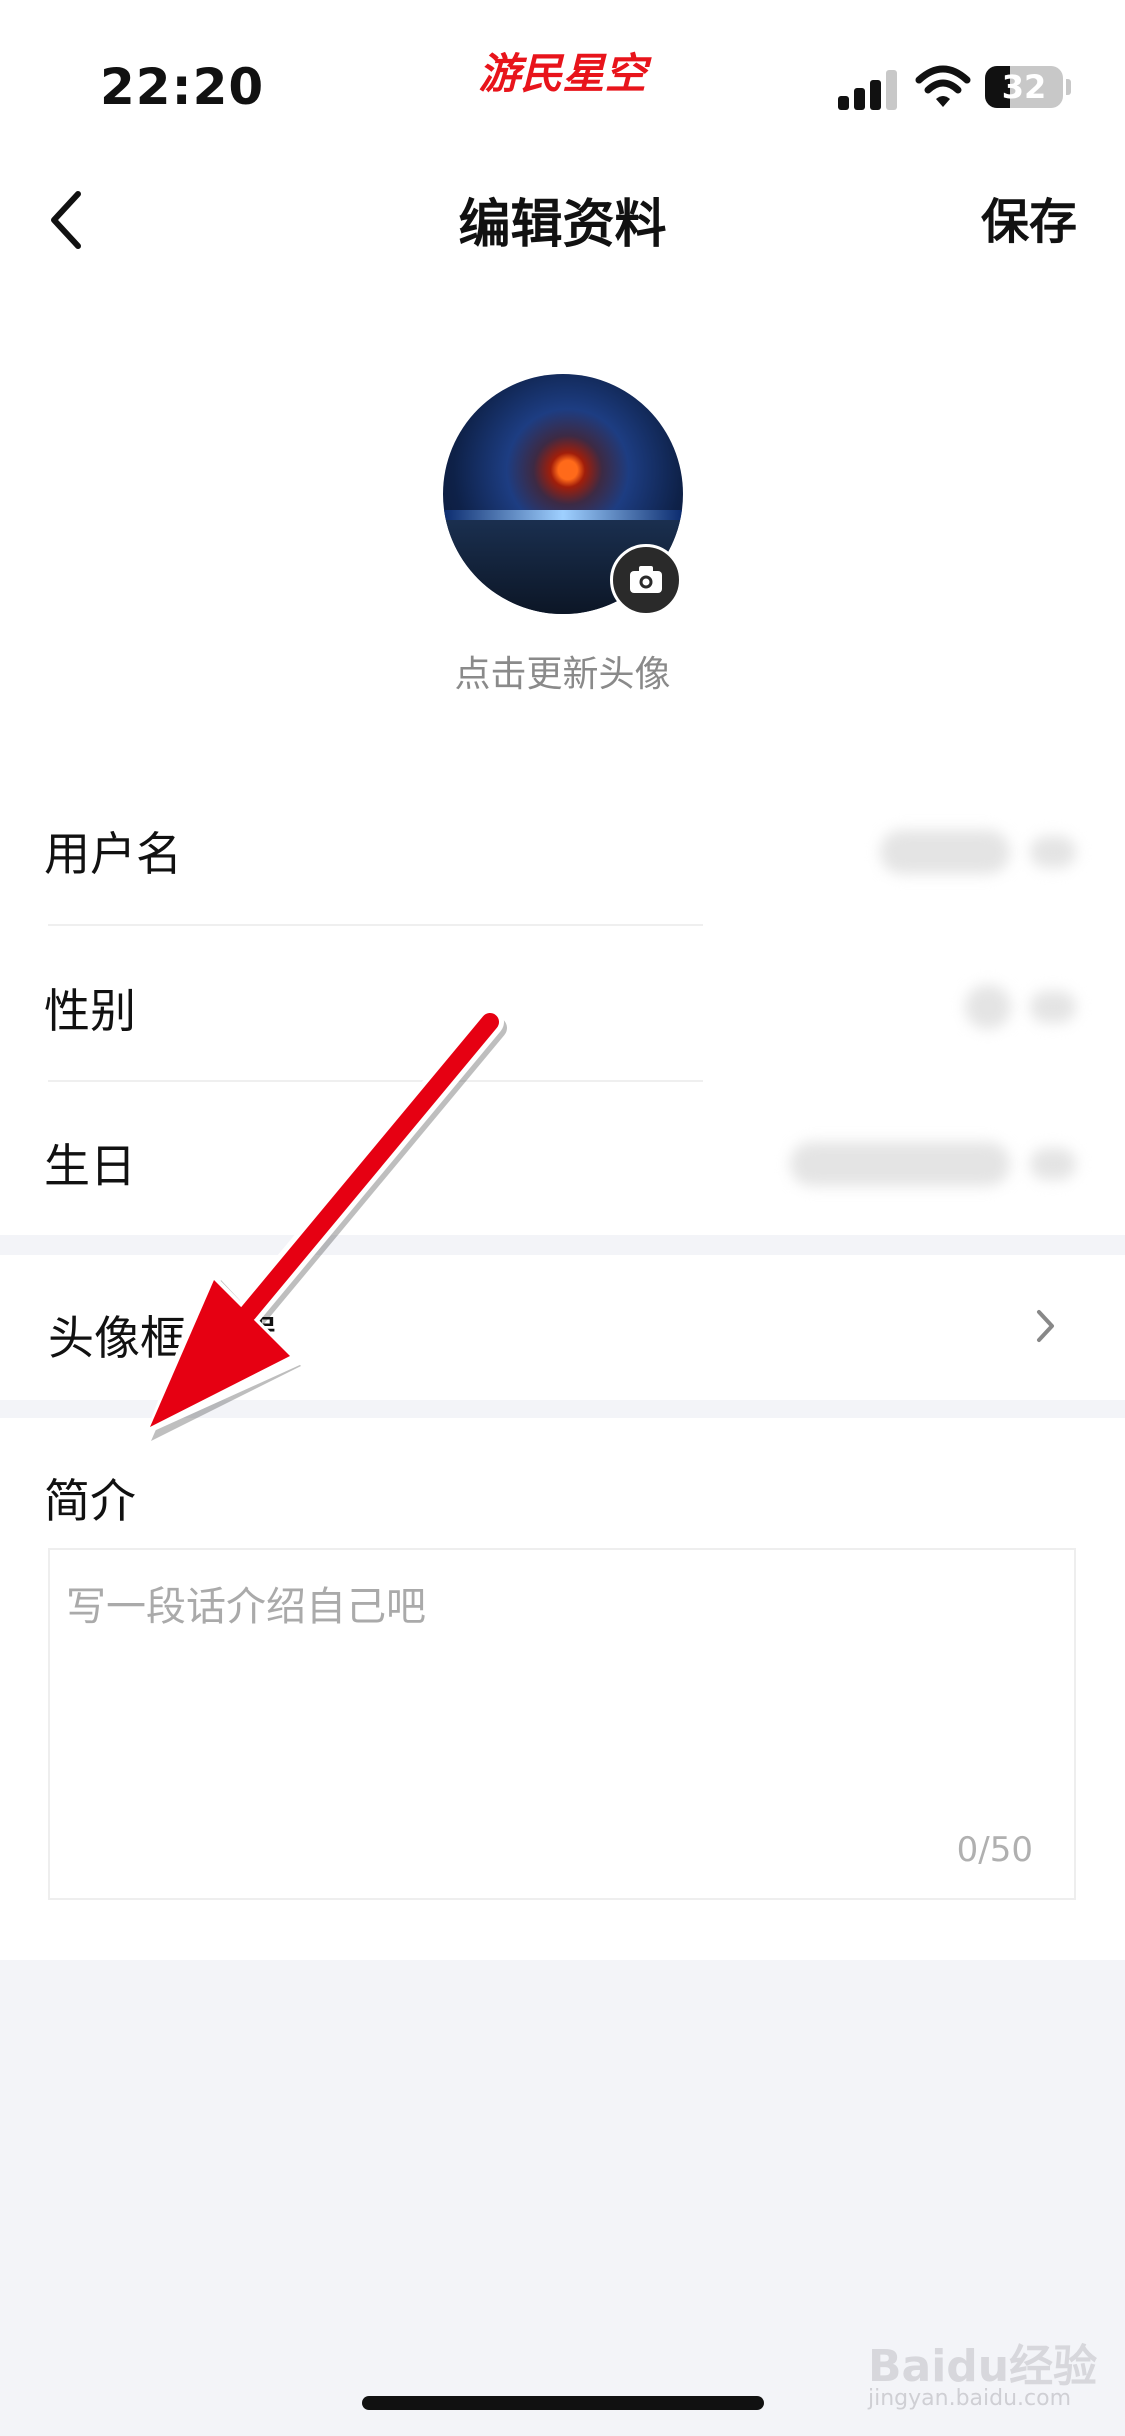  Describe the element at coordinates (900, 1164) in the screenshot. I see `birthday-value` at that location.